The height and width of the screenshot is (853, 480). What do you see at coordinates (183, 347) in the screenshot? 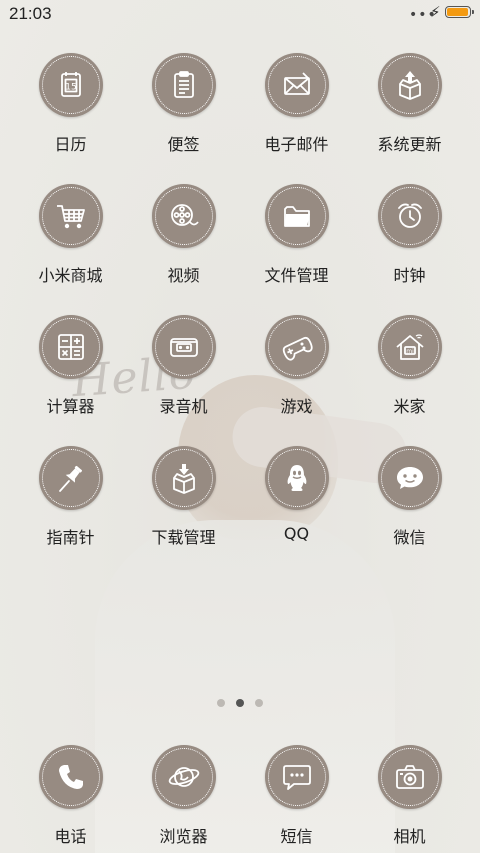
I see `recorder-icon` at bounding box center [183, 347].